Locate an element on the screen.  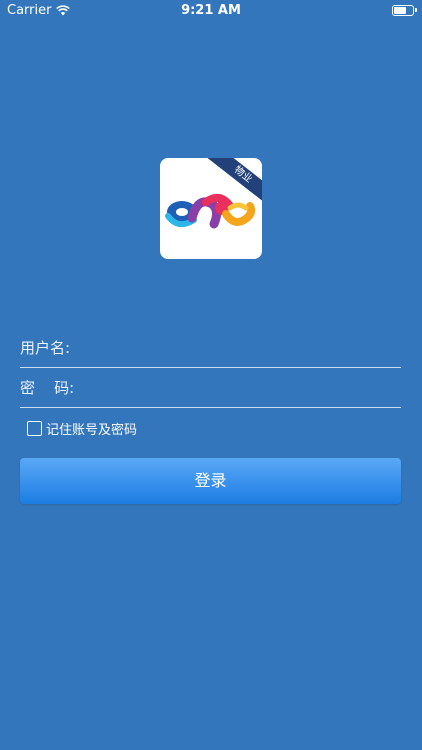
remember-checkbox is located at coordinates (34, 428).